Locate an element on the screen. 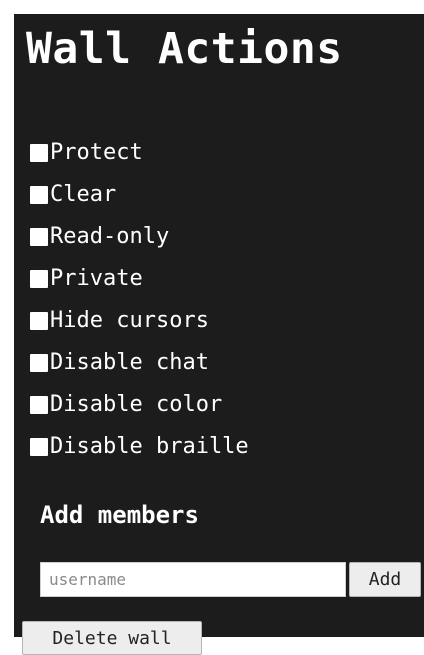 The height and width of the screenshot is (655, 424). option-label: Hide cursors is located at coordinates (129, 320).